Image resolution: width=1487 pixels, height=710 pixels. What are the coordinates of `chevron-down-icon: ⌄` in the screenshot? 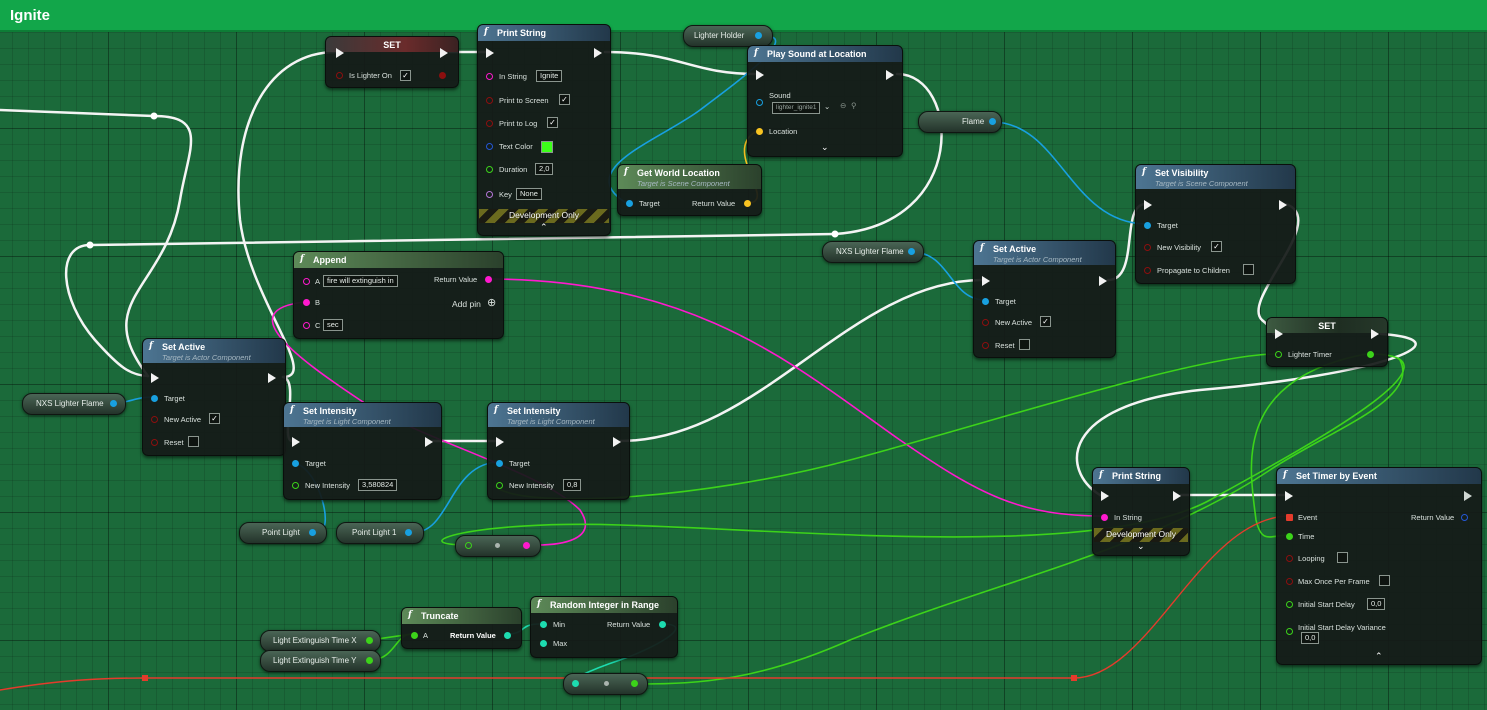 It's located at (827, 106).